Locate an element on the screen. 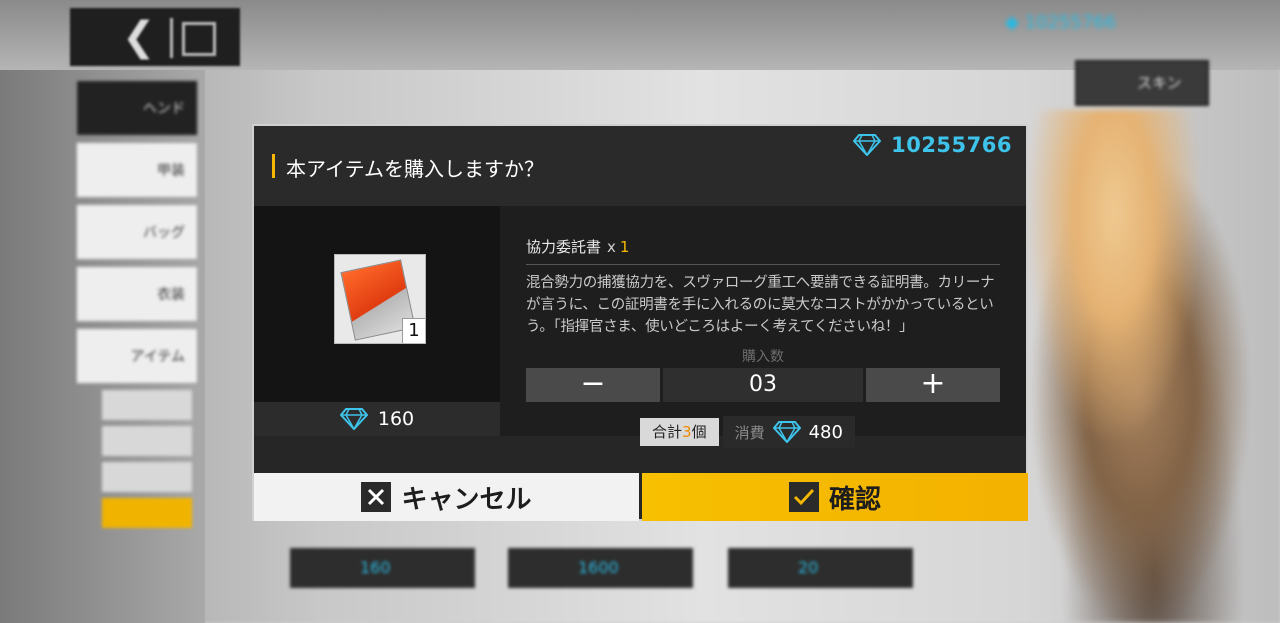  shop-card-price: 1600 is located at coordinates (600, 568).